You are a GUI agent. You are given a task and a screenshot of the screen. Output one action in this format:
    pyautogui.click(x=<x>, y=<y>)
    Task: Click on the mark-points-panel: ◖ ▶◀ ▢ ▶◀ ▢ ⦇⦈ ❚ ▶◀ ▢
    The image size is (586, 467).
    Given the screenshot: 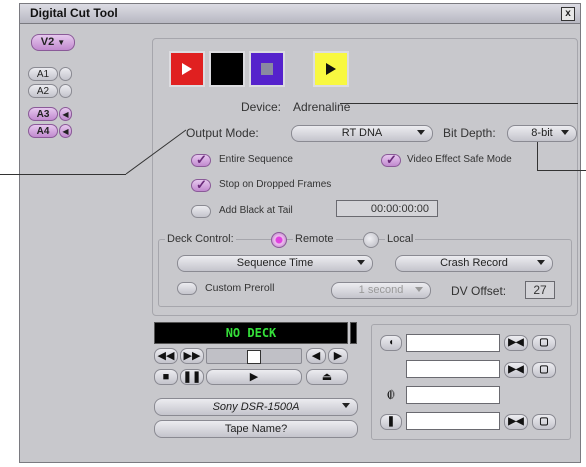 What is the action you would take?
    pyautogui.click(x=471, y=382)
    